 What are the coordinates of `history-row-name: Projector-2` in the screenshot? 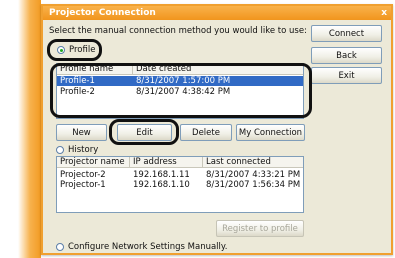 It's located at (83, 175).